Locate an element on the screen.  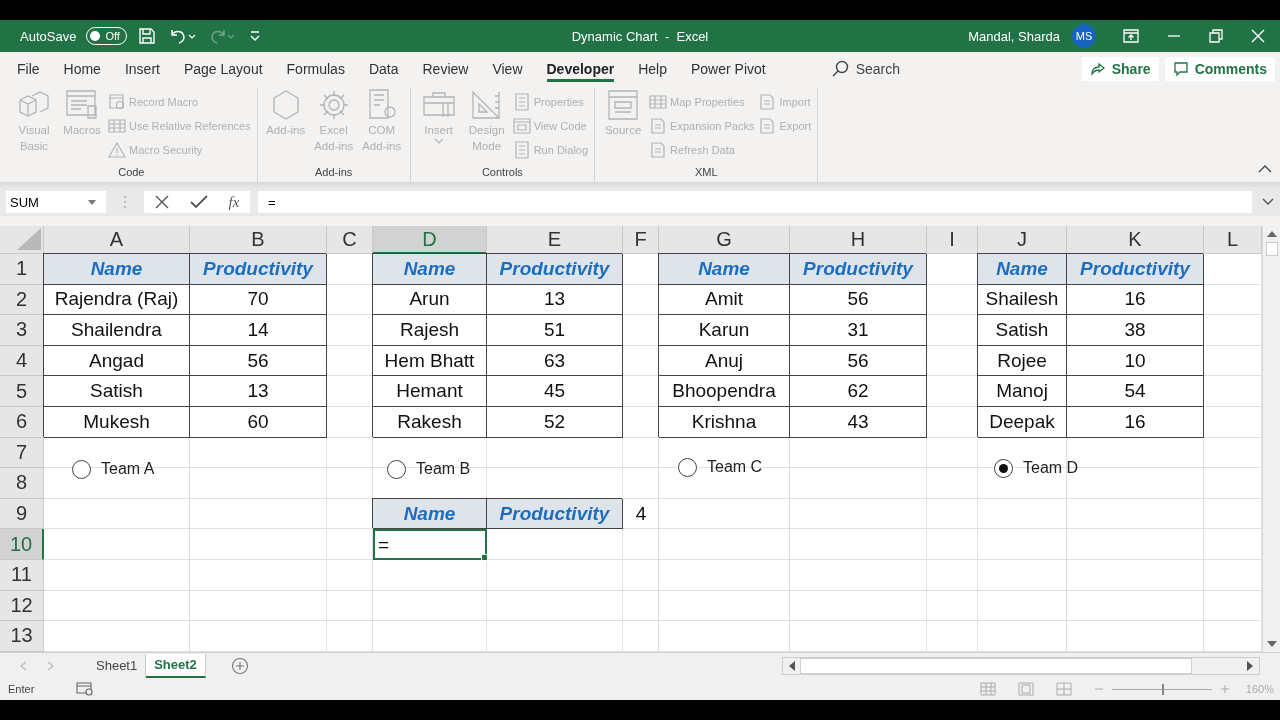
group-label: Code is located at coordinates (131, 173).